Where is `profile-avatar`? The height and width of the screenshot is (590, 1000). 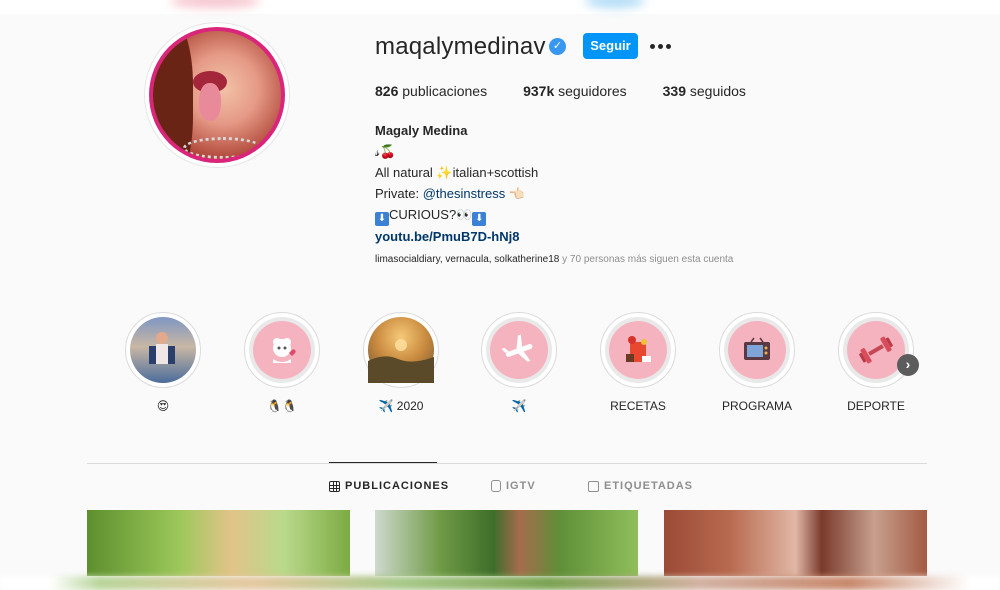 profile-avatar is located at coordinates (217, 95).